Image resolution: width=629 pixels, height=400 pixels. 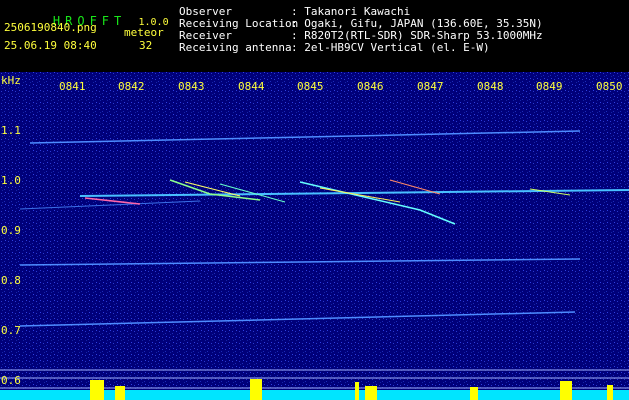 What do you see at coordinates (191, 86) in the screenshot?
I see `time-tick: 0843` at bounding box center [191, 86].